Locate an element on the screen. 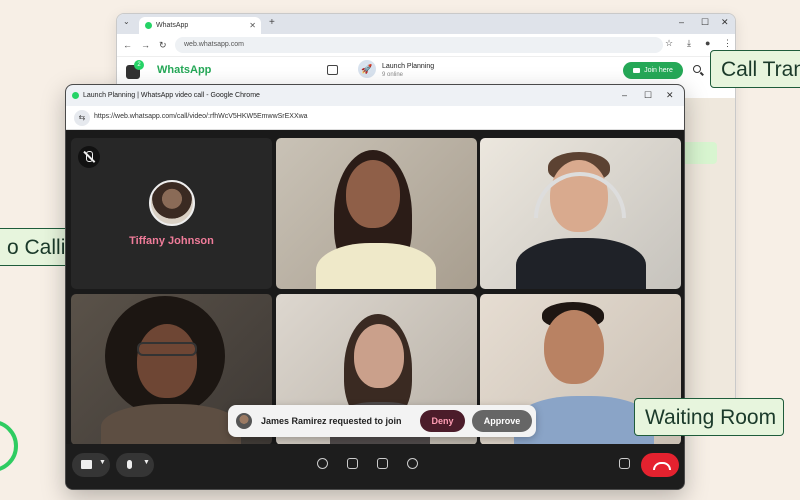  camera-toggle-button: ▼ is located at coordinates (91, 465).